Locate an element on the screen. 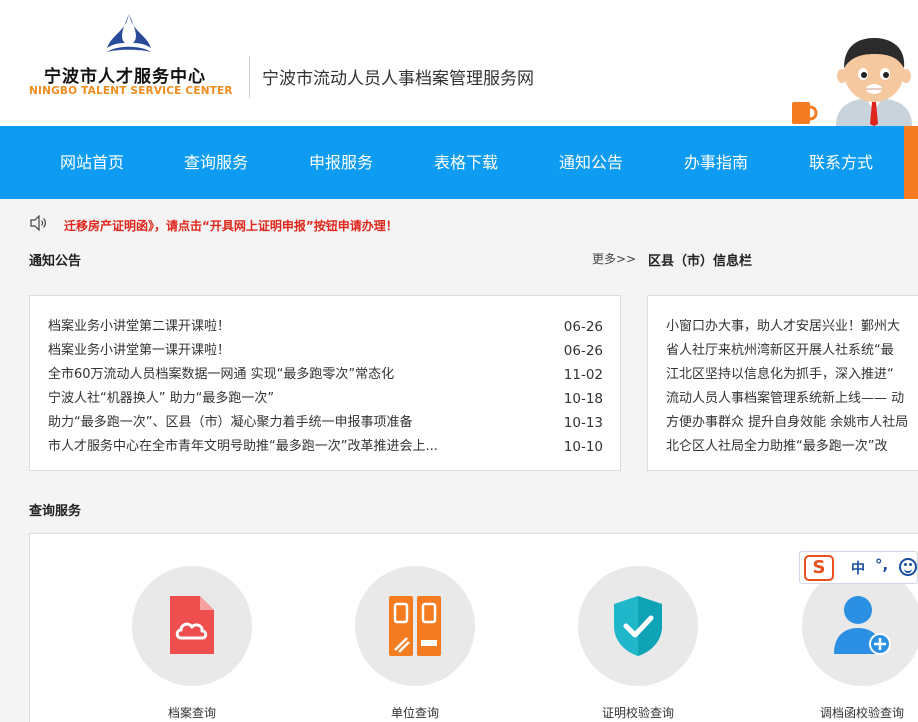 The image size is (918, 722). cloud-document-icon is located at coordinates (192, 625).